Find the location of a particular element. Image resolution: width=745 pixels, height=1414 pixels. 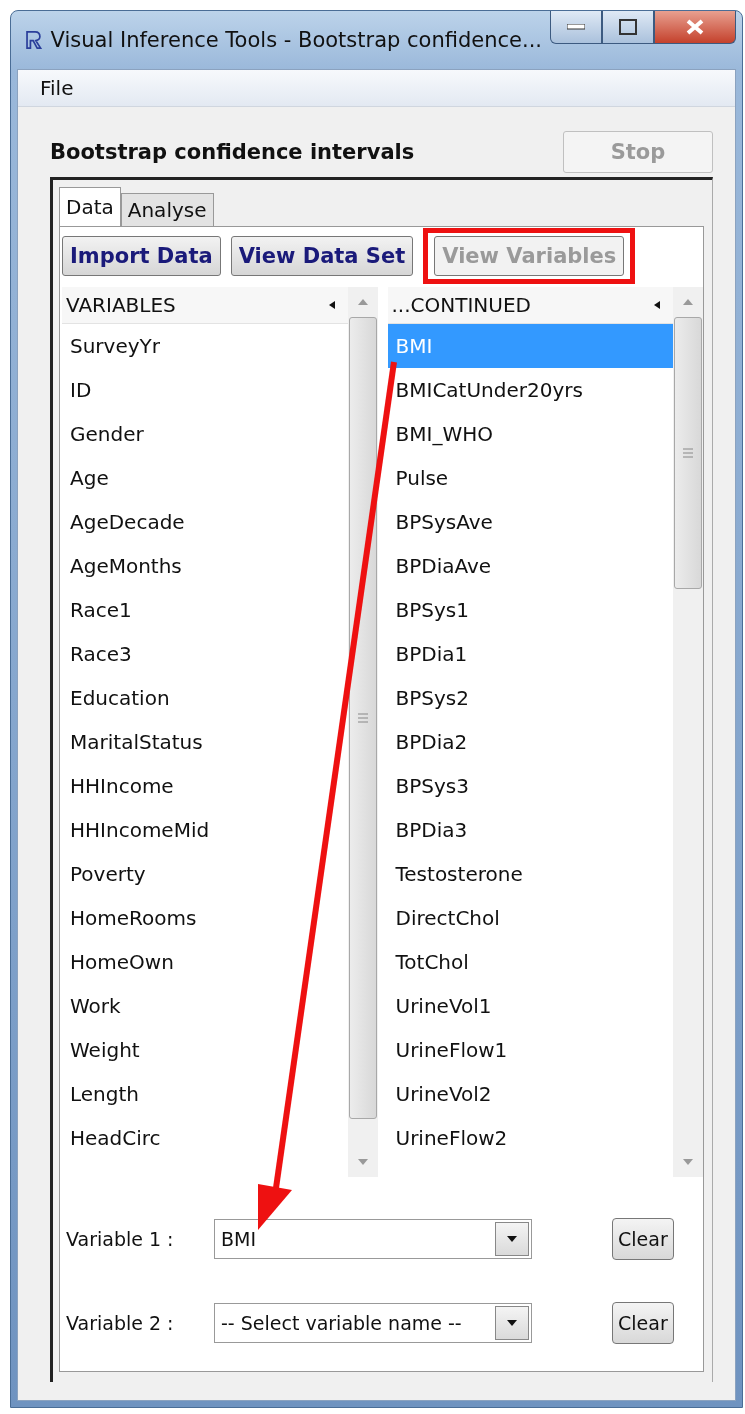

list-item: UrineVol2 is located at coordinates (530, 1094).